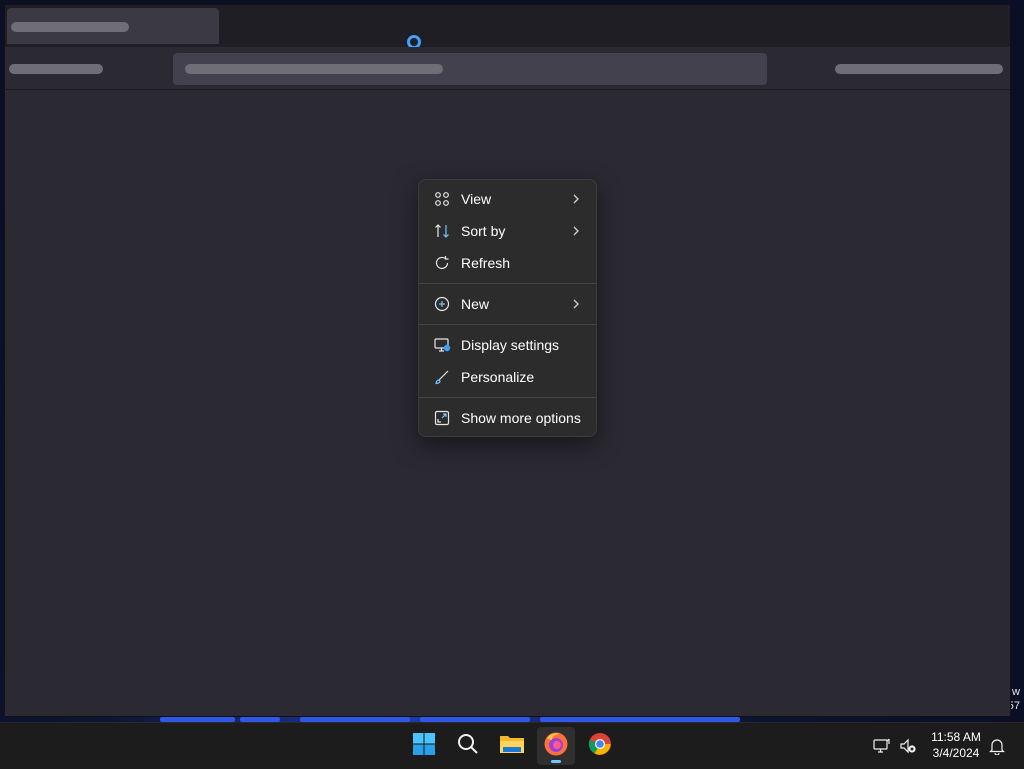 The height and width of the screenshot is (769, 1024). What do you see at coordinates (507, 199) in the screenshot?
I see `menu-item-view: View` at bounding box center [507, 199].